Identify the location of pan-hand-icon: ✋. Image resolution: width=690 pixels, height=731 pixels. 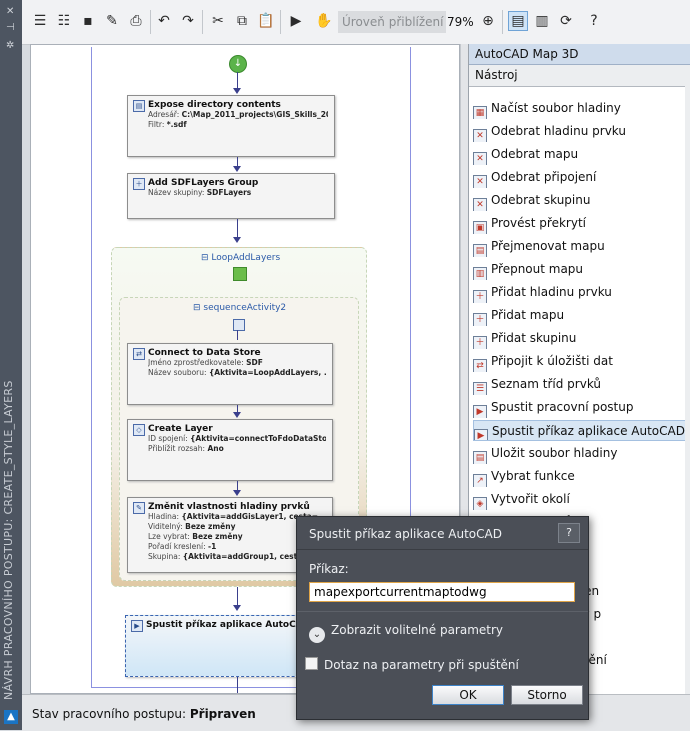
(324, 21).